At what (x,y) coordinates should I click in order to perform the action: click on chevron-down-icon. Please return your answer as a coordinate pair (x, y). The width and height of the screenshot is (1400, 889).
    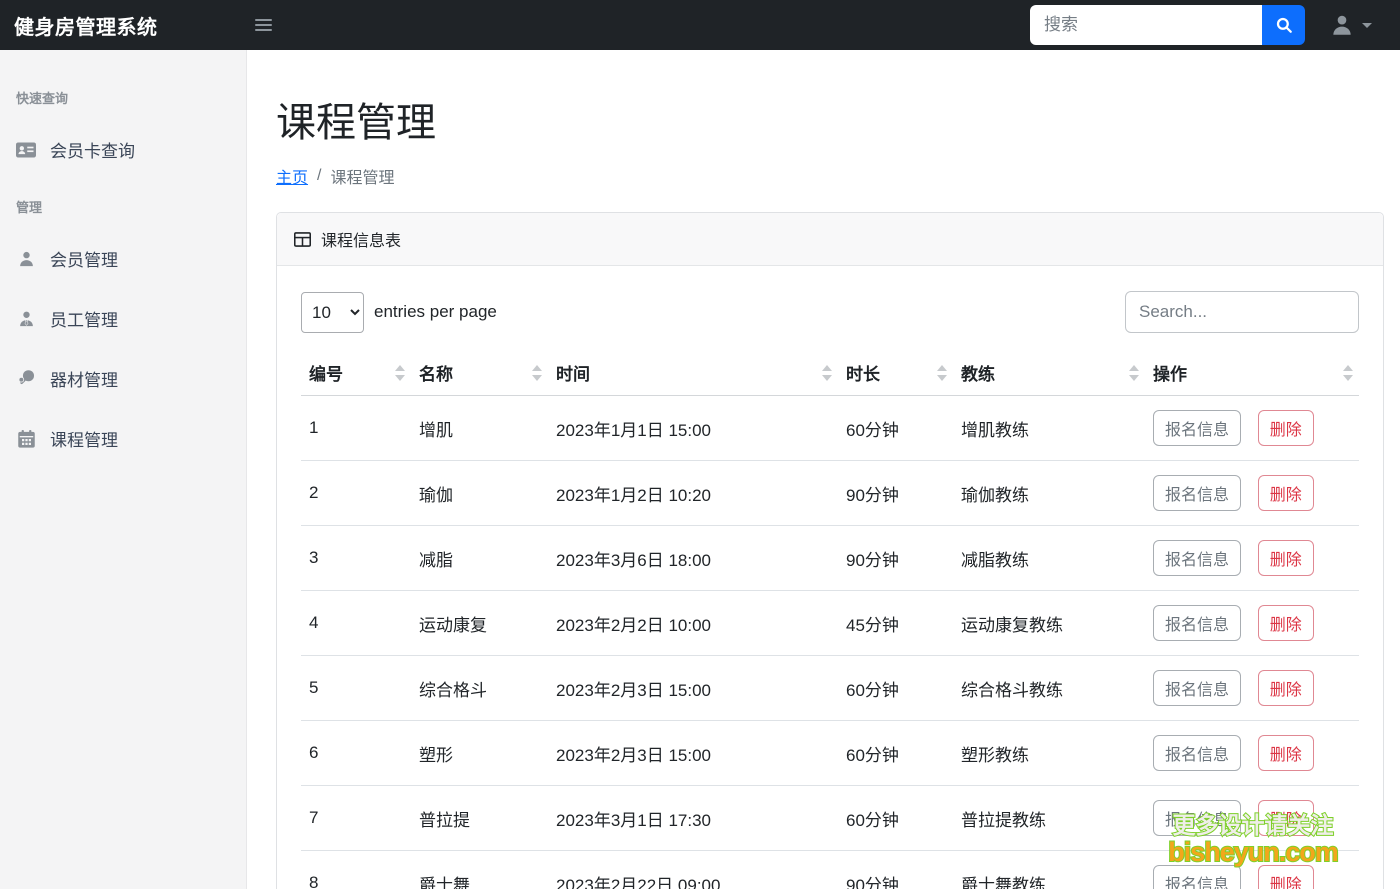
    Looking at the image, I should click on (1367, 25).